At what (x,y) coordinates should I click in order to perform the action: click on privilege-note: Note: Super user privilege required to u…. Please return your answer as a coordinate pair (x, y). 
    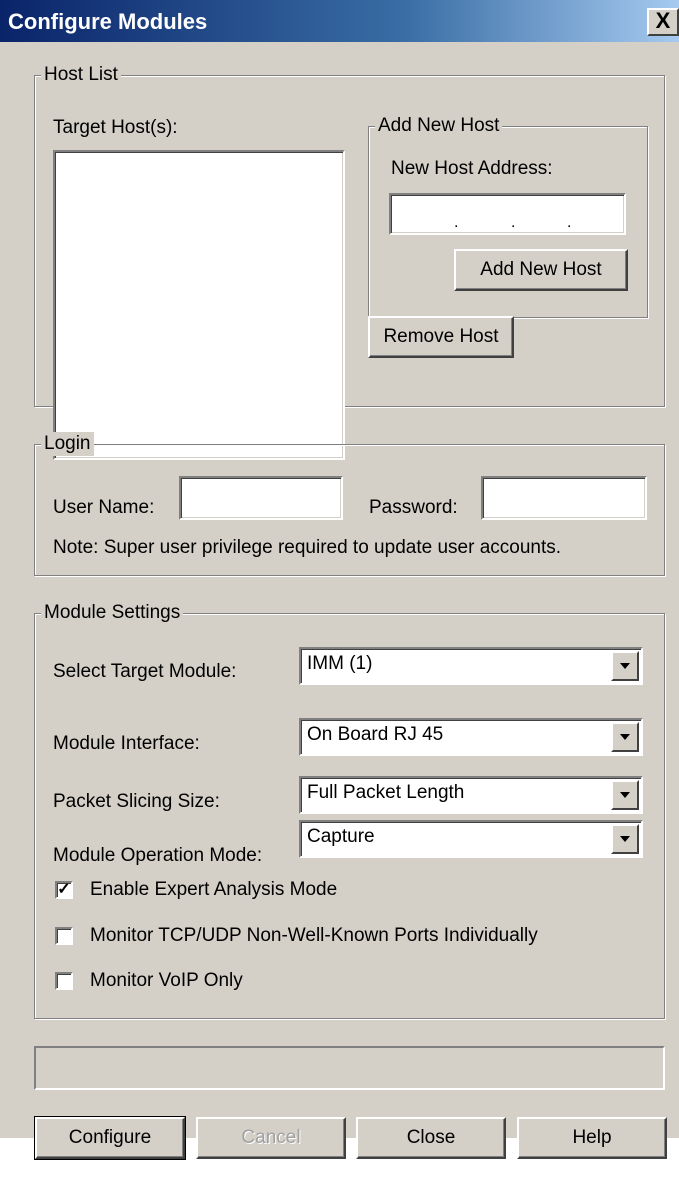
    Looking at the image, I should click on (307, 547).